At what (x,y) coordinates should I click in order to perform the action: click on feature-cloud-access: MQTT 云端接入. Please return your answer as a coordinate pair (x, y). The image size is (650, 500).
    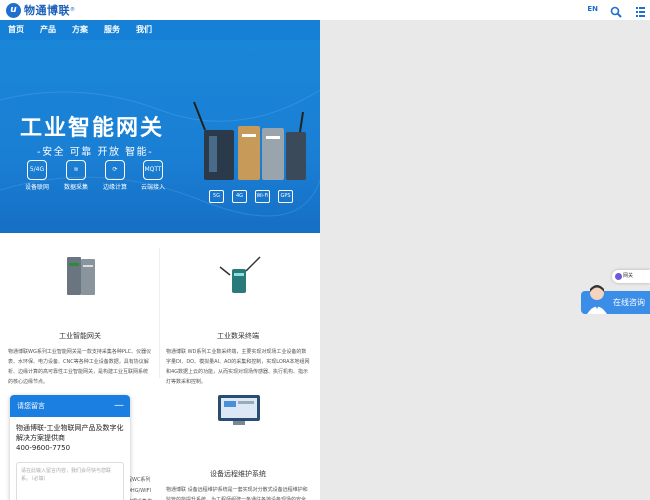
    Looking at the image, I should click on (153, 175).